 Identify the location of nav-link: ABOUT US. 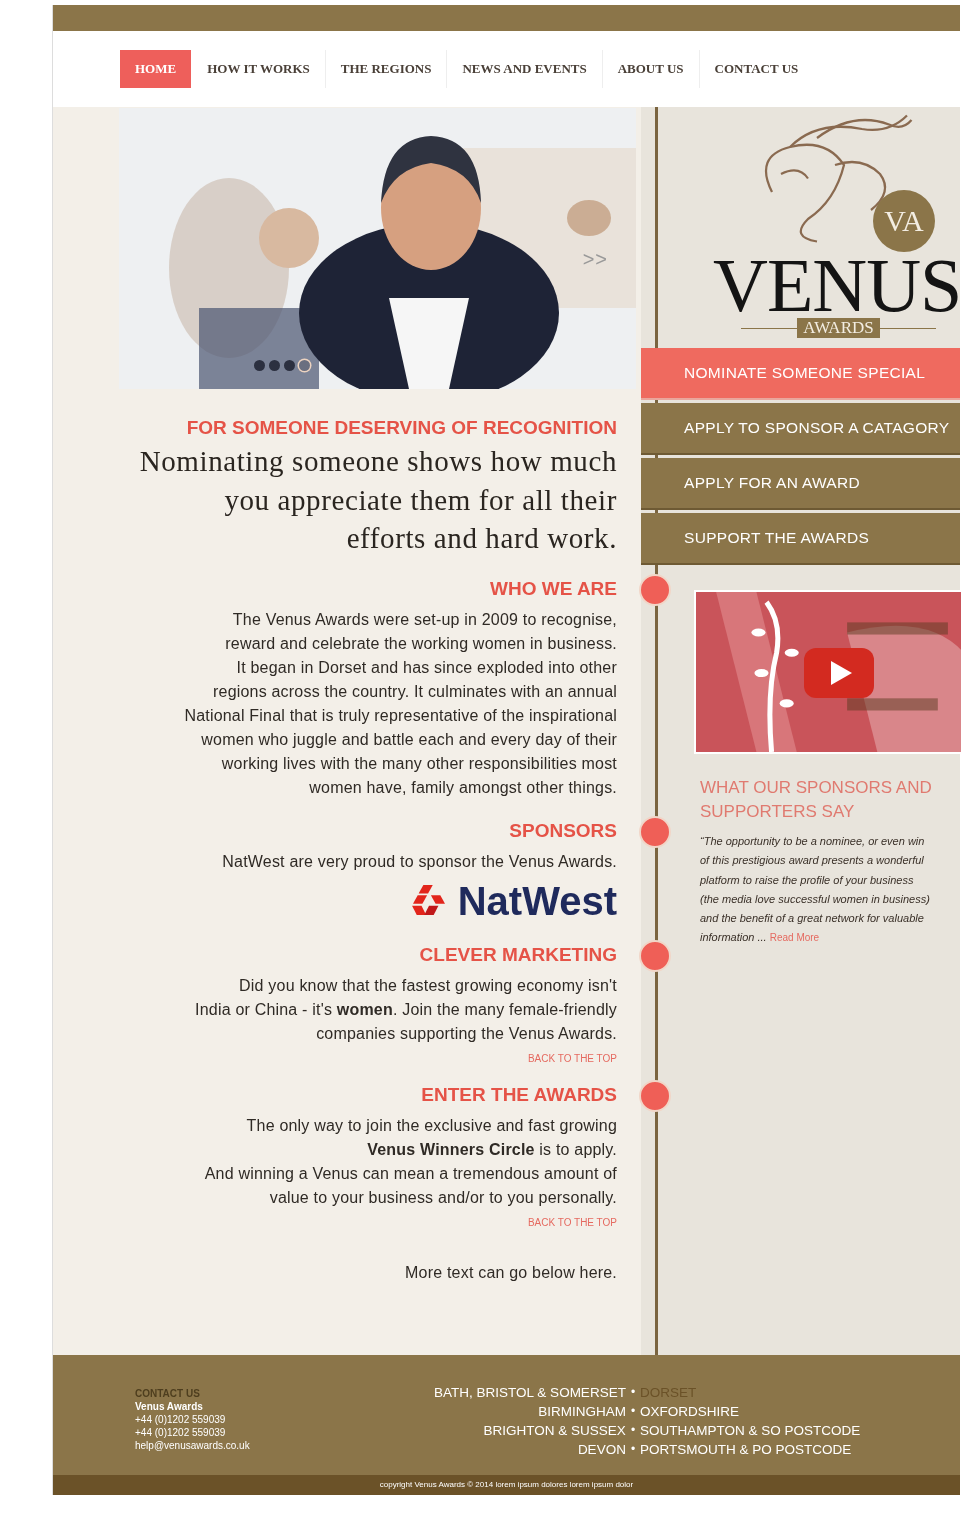
(651, 69).